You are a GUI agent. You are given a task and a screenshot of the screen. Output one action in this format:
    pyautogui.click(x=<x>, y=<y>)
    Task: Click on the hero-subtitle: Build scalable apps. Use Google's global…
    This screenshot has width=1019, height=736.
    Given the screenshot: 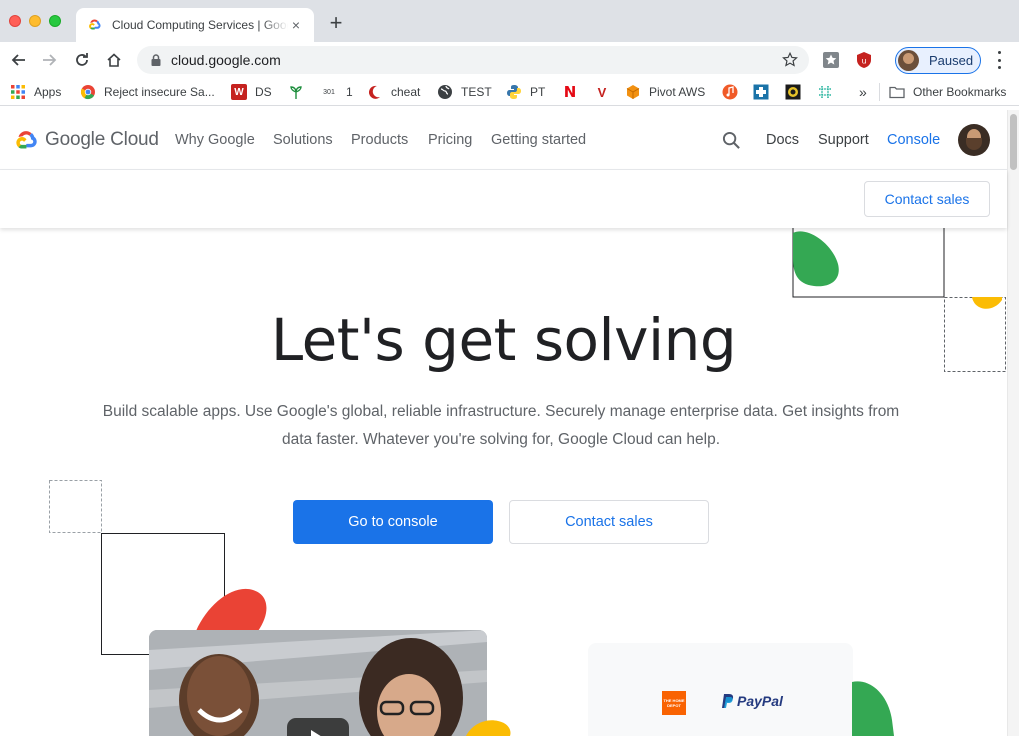 What is the action you would take?
    pyautogui.click(x=501, y=425)
    